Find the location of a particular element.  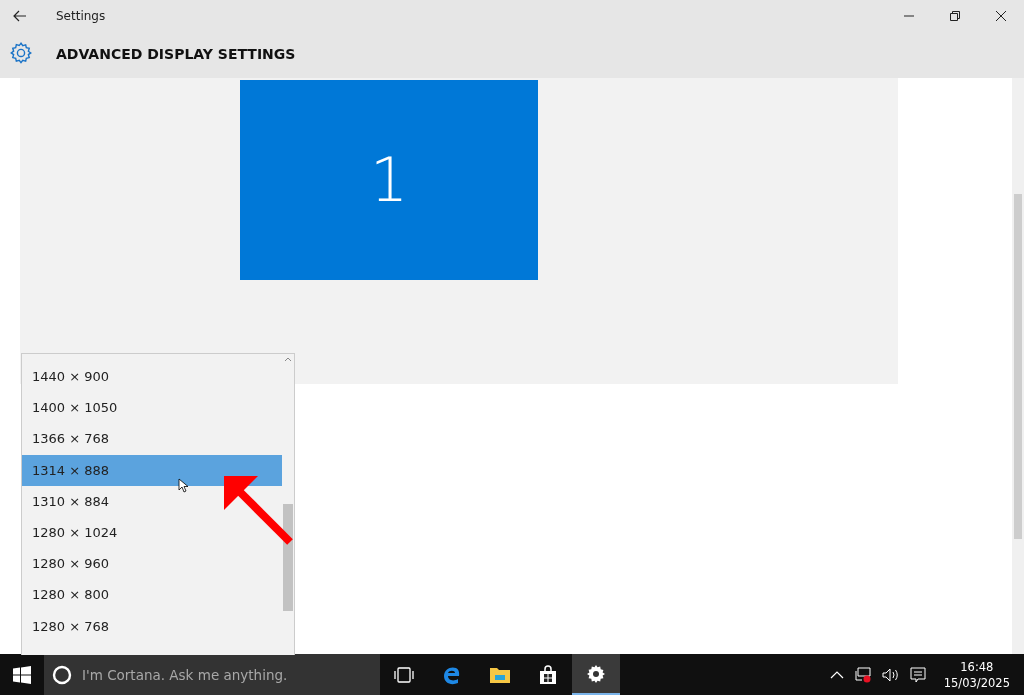

resolution-option: 1280 × 960 is located at coordinates (152, 564).